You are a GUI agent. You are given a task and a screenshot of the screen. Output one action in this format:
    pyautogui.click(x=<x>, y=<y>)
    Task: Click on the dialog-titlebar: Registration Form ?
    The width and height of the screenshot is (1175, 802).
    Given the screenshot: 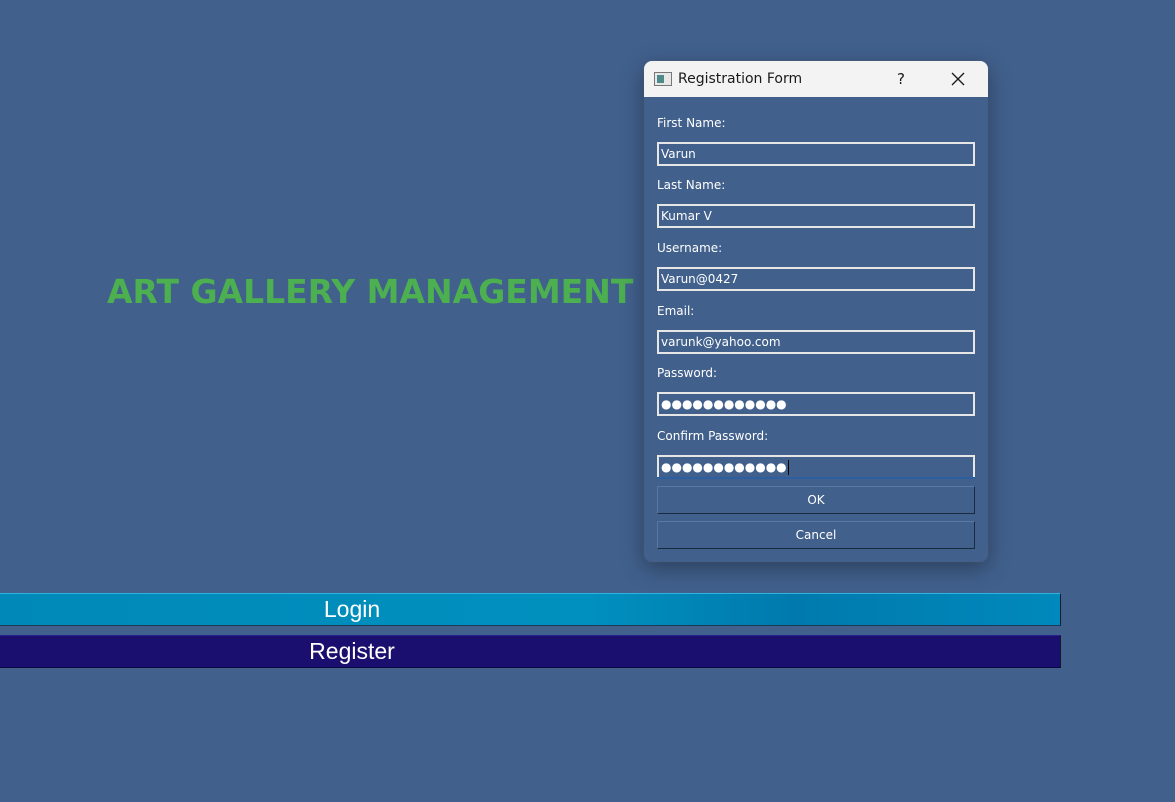 What is the action you would take?
    pyautogui.click(x=816, y=79)
    